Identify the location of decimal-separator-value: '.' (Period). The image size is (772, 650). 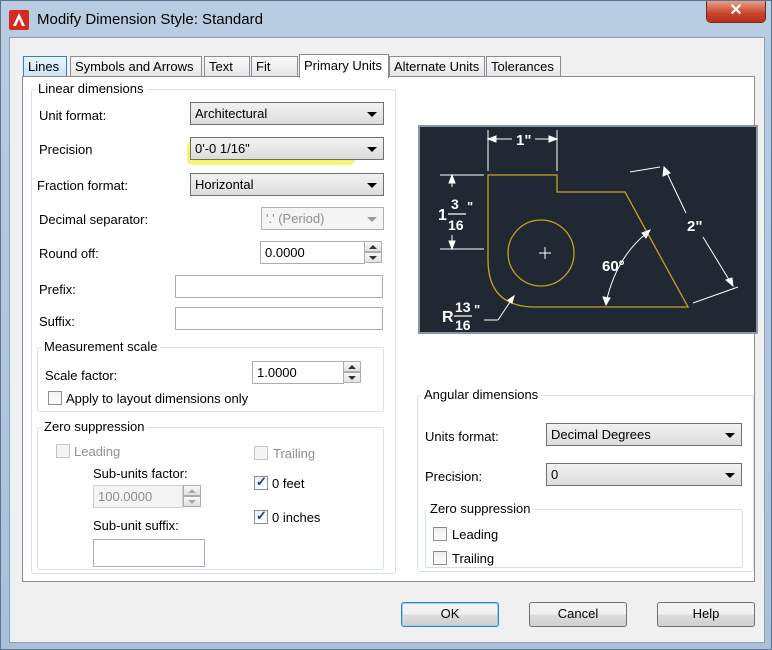
(295, 218).